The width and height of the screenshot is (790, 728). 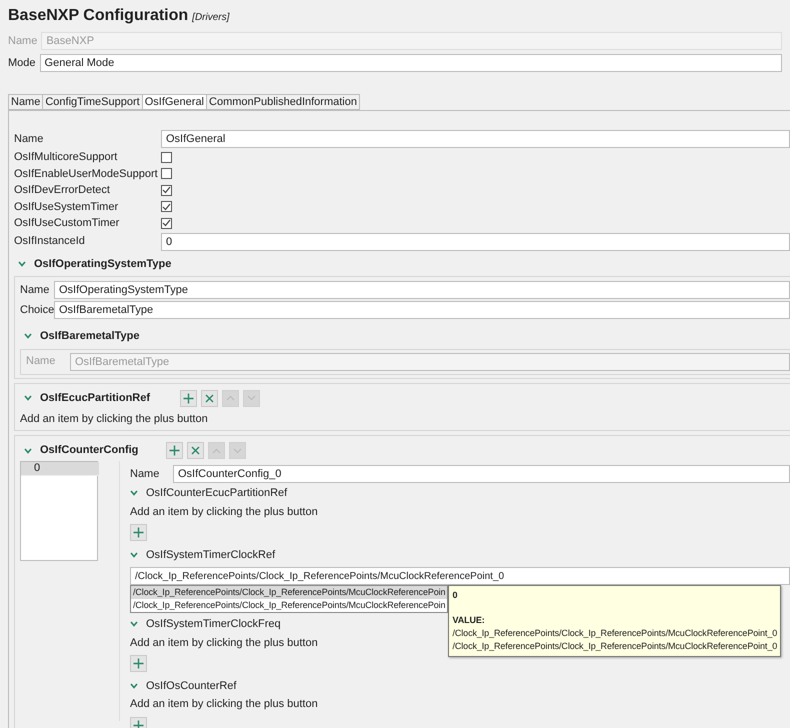 I want to click on field-label: OsIfMulticoreSupport, so click(x=66, y=157).